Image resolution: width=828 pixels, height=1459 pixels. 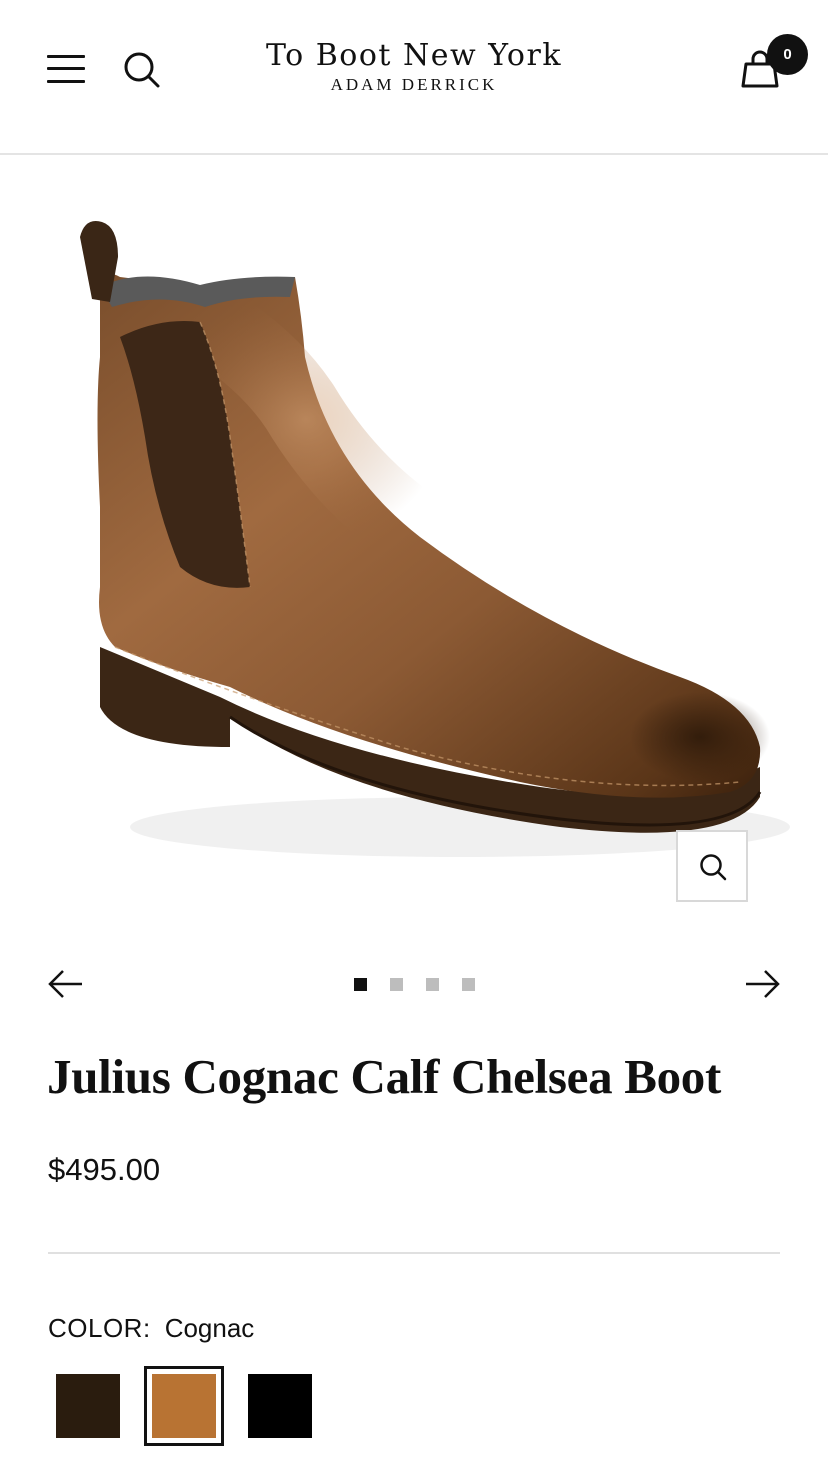 I want to click on swatch-black, so click(x=280, y=1406).